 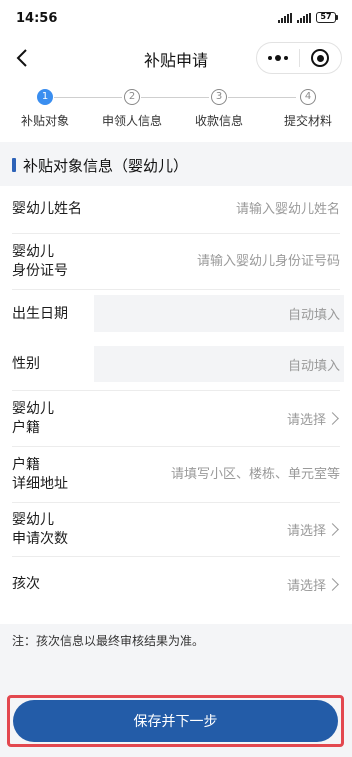 What do you see at coordinates (219, 313) in the screenshot?
I see `birth-date-field: 自动填入` at bounding box center [219, 313].